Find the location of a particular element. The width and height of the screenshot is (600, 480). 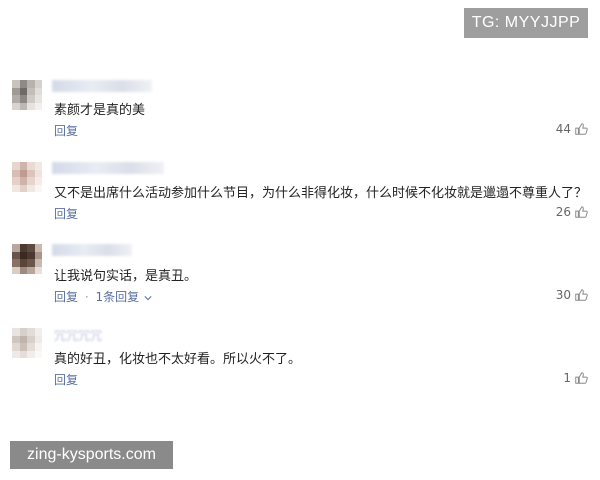

comment-text: 素颜才是真的美 is located at coordinates (100, 110).